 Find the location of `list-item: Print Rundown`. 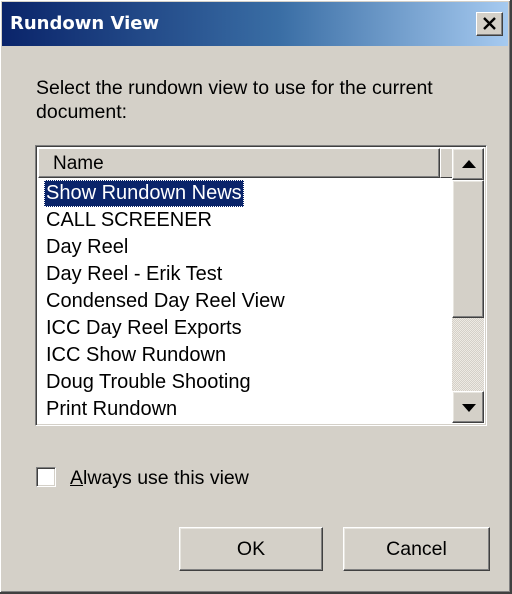

list-item: Print Rundown is located at coordinates (245, 409).